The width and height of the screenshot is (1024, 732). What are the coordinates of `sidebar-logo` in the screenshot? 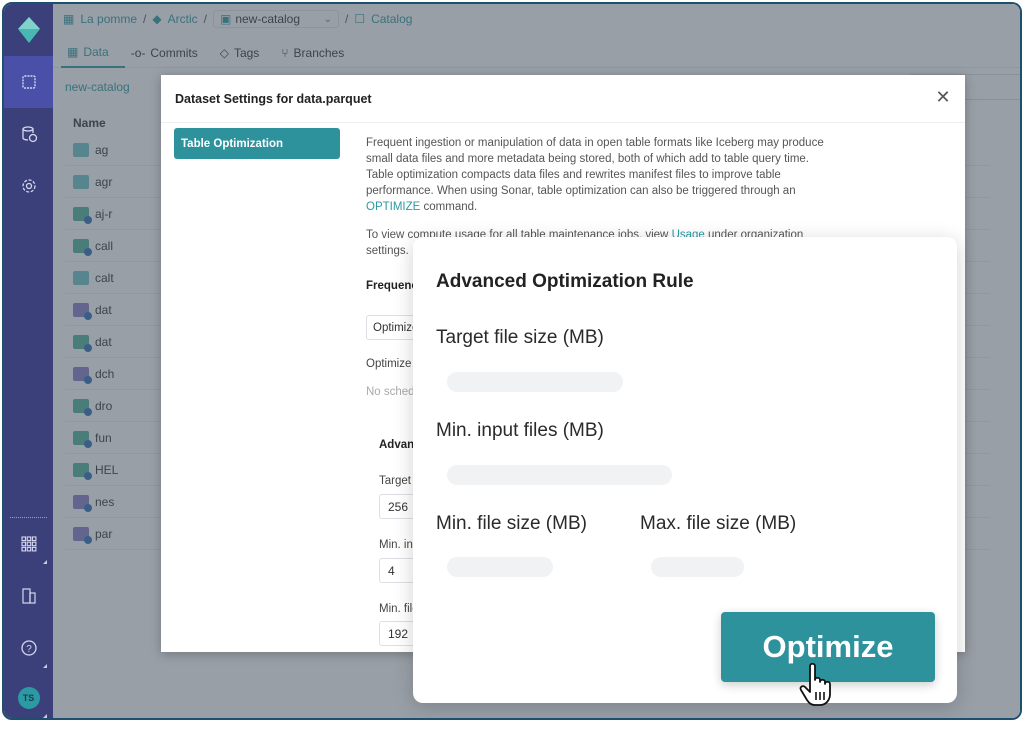 It's located at (28, 30).